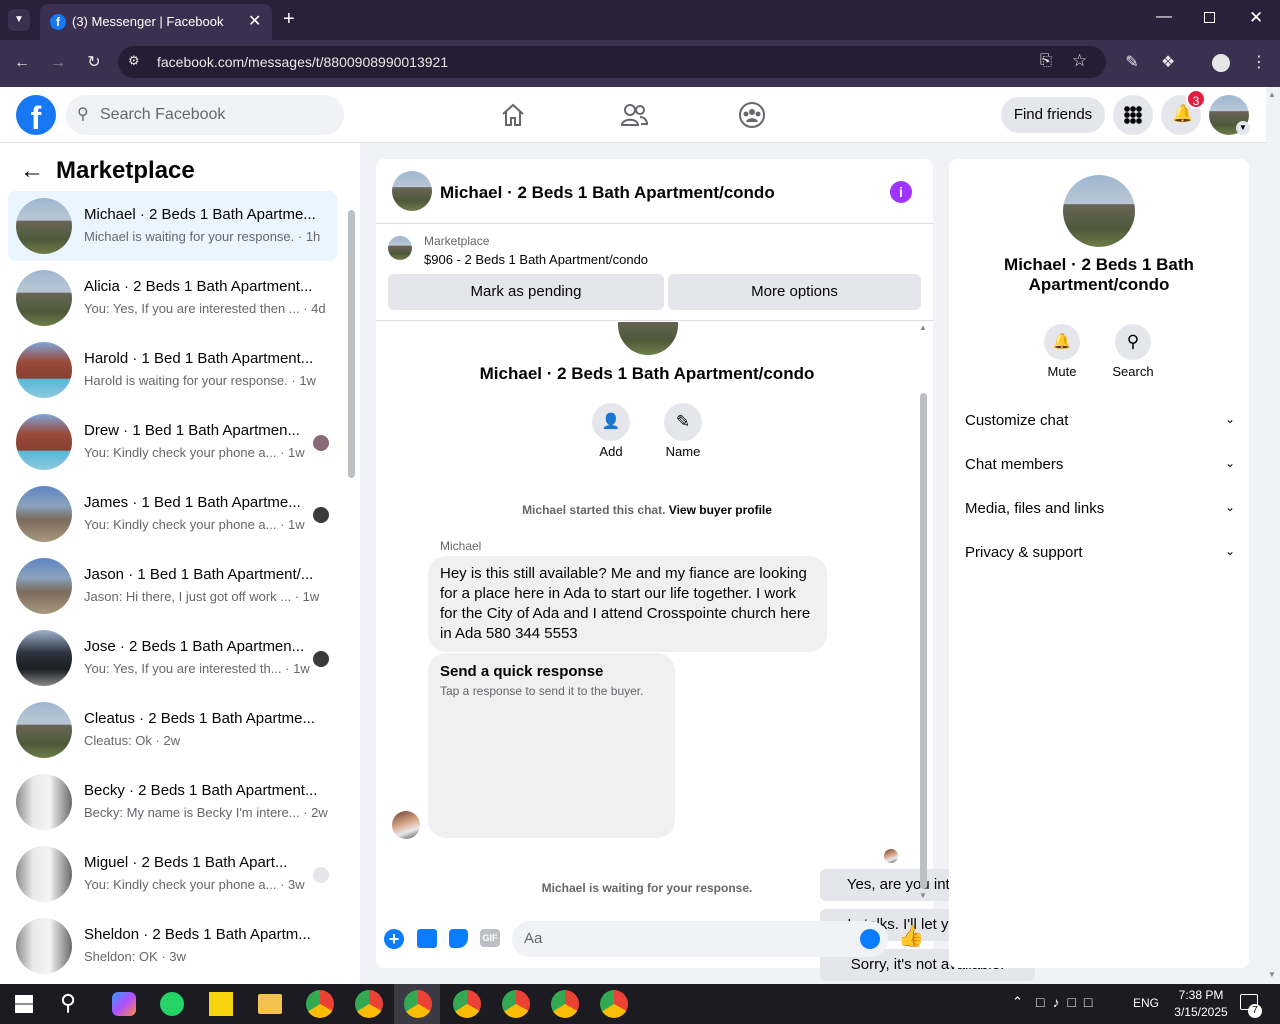 The image size is (1280, 1024). I want to click on menu-button, so click(1133, 115).